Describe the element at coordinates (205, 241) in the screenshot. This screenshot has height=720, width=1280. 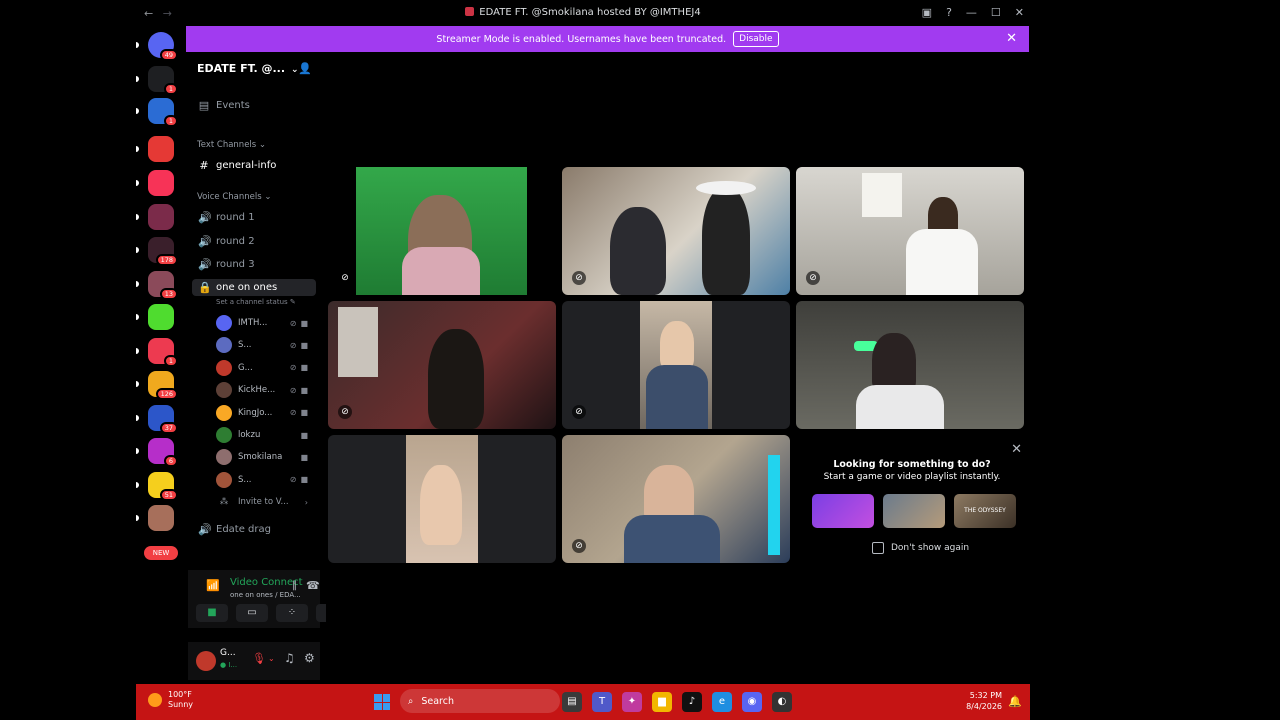
I see `speaker-icon: 🔊` at that location.